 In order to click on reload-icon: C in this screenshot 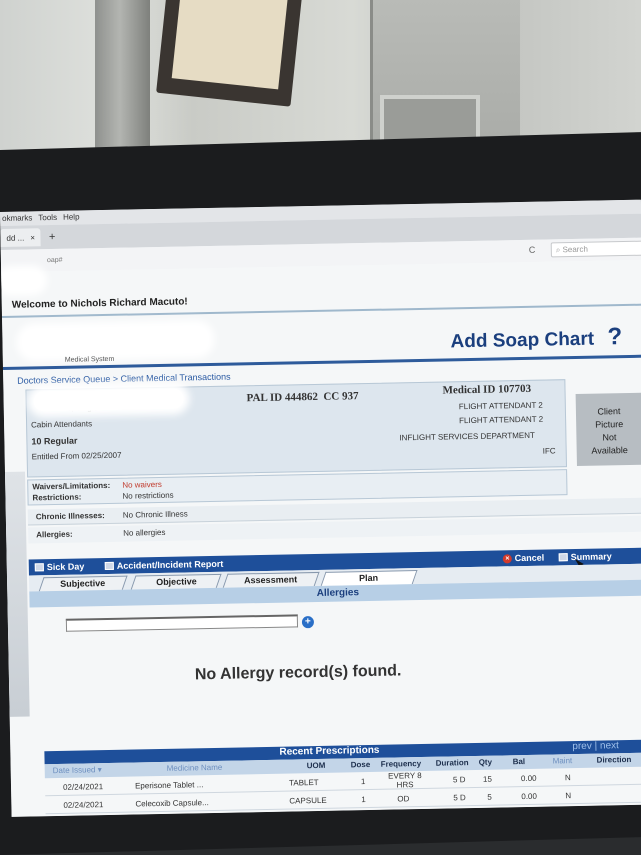, I will do `click(532, 250)`.